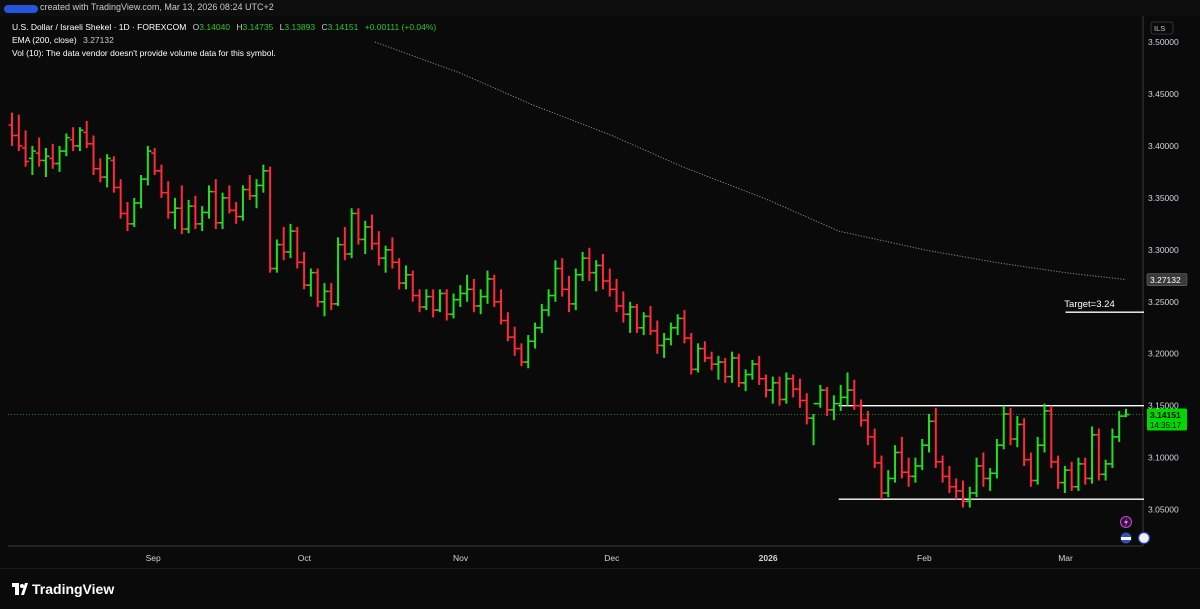  What do you see at coordinates (343, 27) in the screenshot?
I see `legend-close-value: 3.14151` at bounding box center [343, 27].